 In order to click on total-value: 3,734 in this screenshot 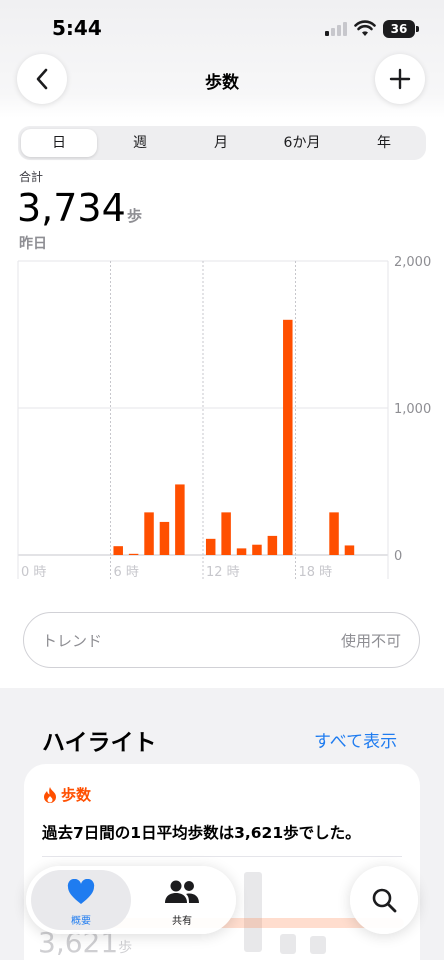, I will do `click(71, 208)`.